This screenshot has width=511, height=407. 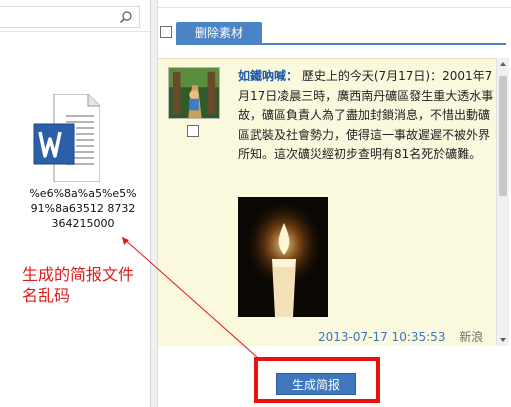 I want to click on generate-report-button: 生成简报, so click(x=316, y=384).